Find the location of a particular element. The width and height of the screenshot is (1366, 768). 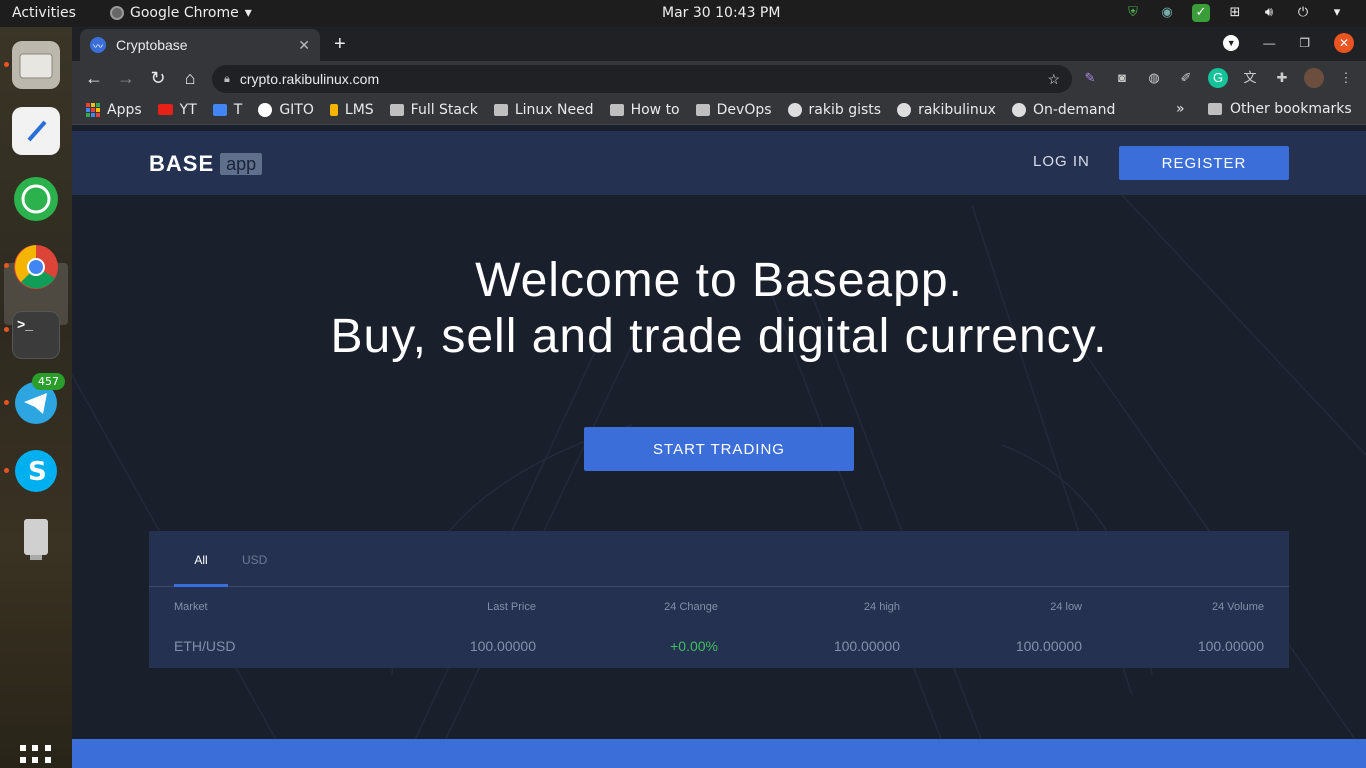

youtube-icon is located at coordinates (165, 109).